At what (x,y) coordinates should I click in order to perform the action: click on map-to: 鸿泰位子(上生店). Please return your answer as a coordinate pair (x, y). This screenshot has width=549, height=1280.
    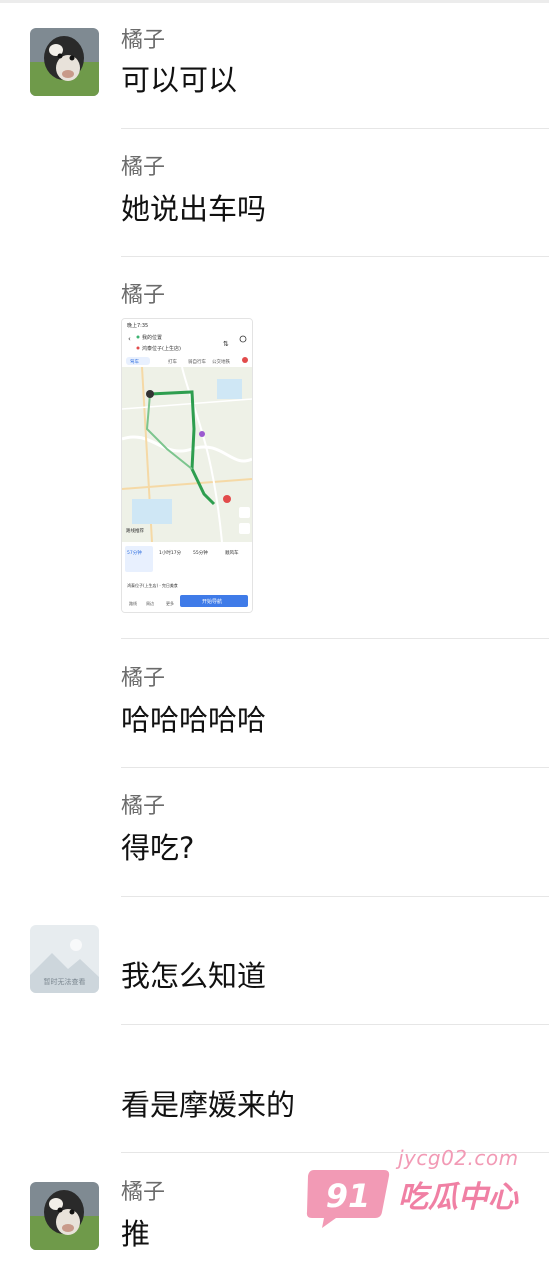
    Looking at the image, I should click on (161, 348).